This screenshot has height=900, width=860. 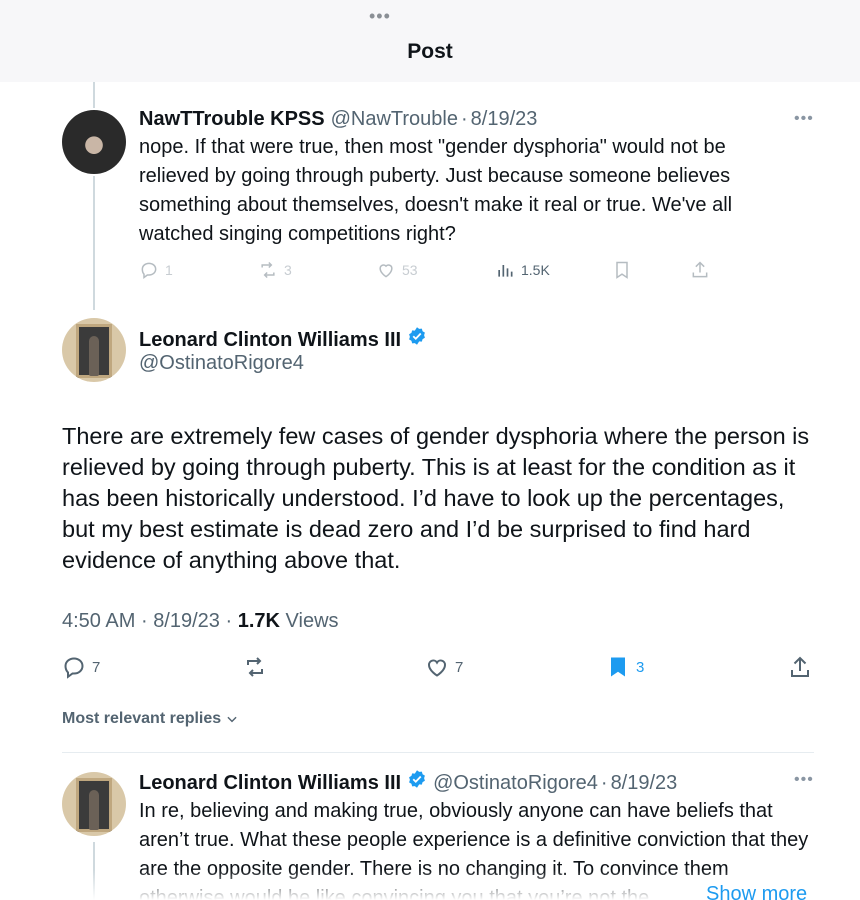 I want to click on thread-line-middle, so click(x=94, y=243).